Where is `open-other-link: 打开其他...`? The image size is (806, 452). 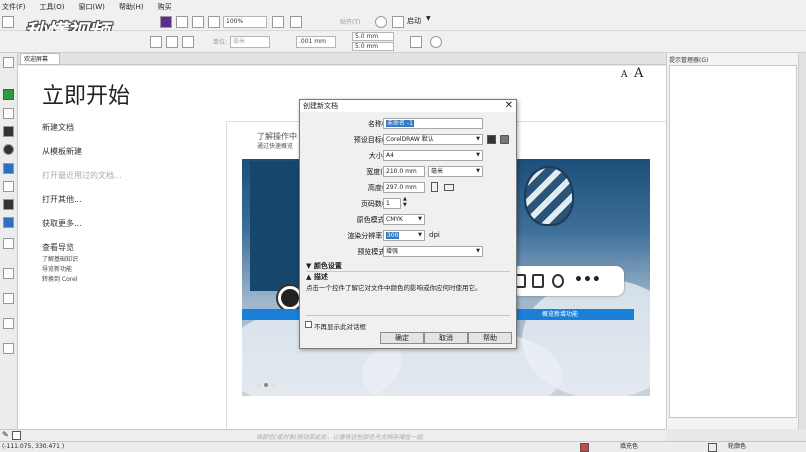
open-other-link: 打开其他... is located at coordinates (62, 199).